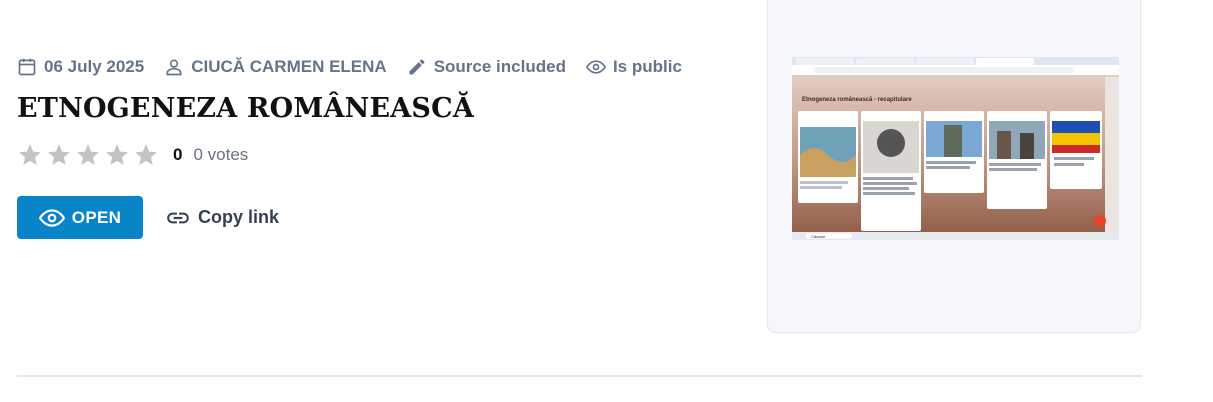  I want to click on meta-date: 06 July 2025, so click(80, 67).